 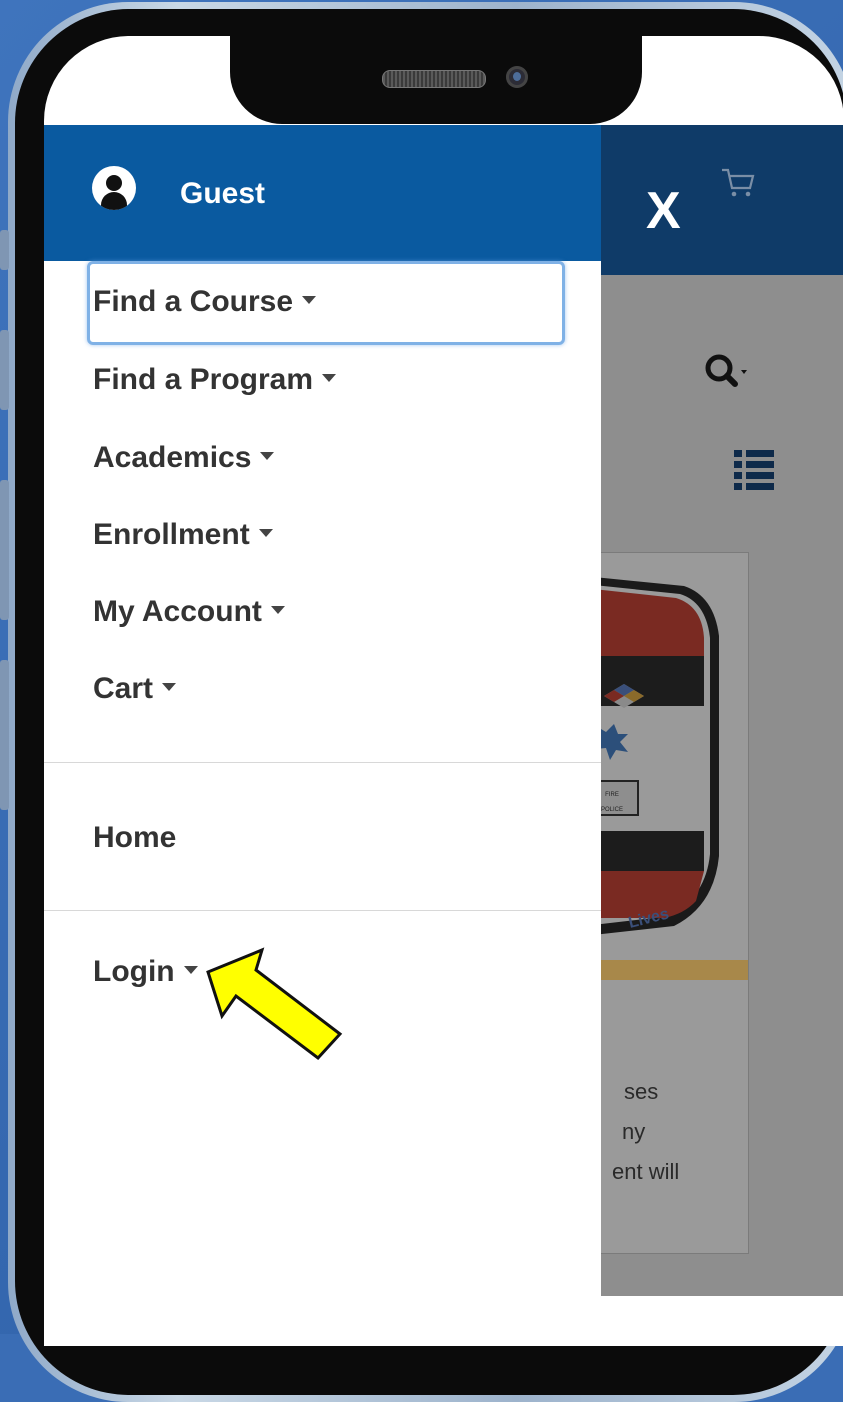 I want to click on emergency-services-badge: FIRE POLICE Lives, so click(x=651, y=756).